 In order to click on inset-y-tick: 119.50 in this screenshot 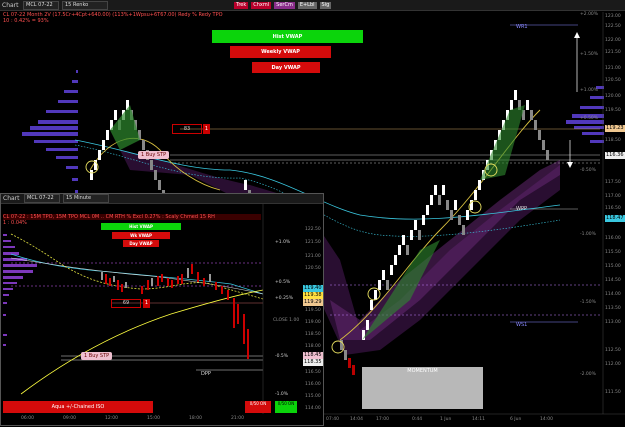, I will do `click(313, 310)`.